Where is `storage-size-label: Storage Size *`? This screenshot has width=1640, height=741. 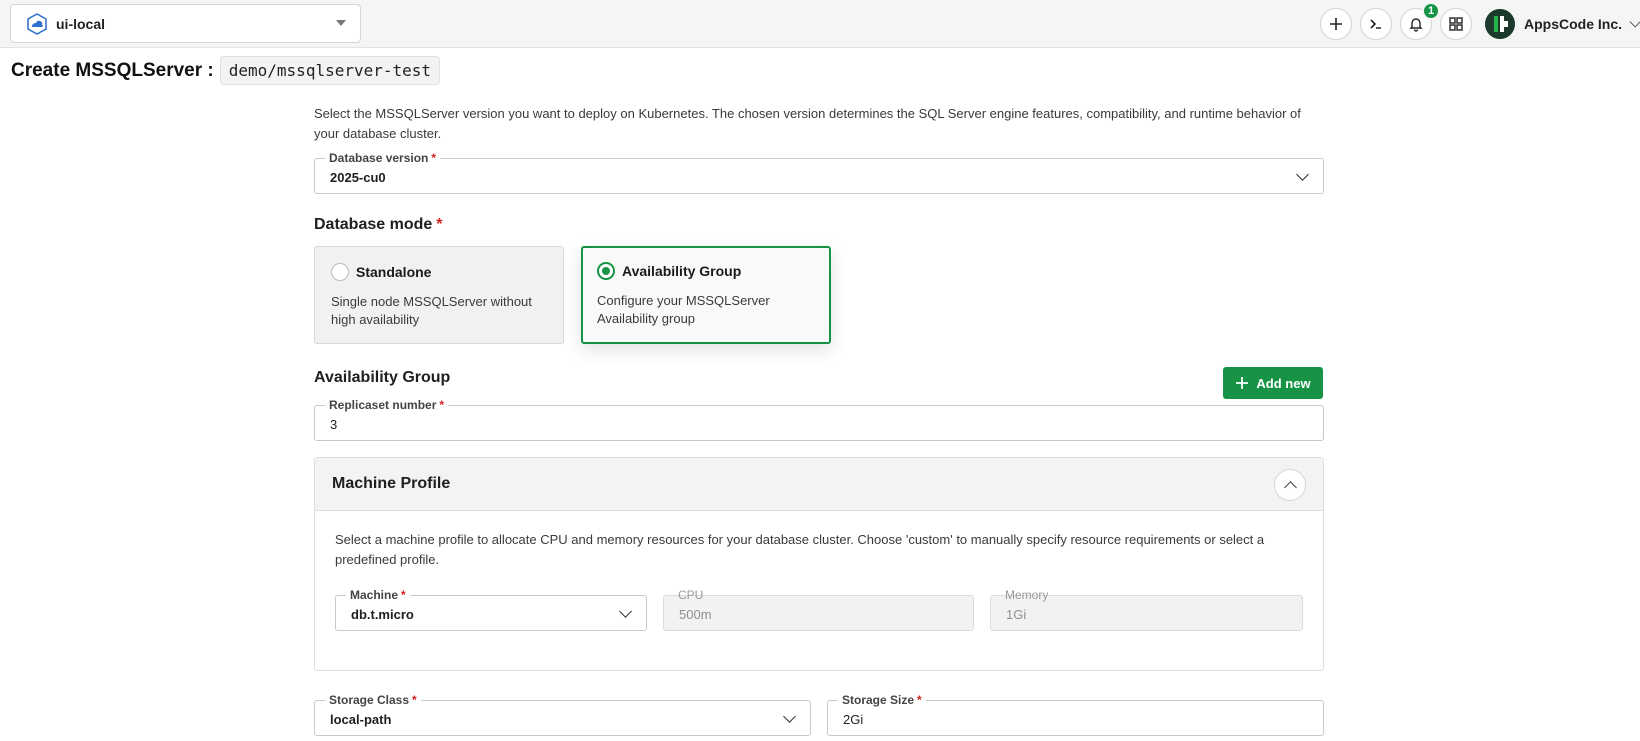
storage-size-label: Storage Size * is located at coordinates (882, 700).